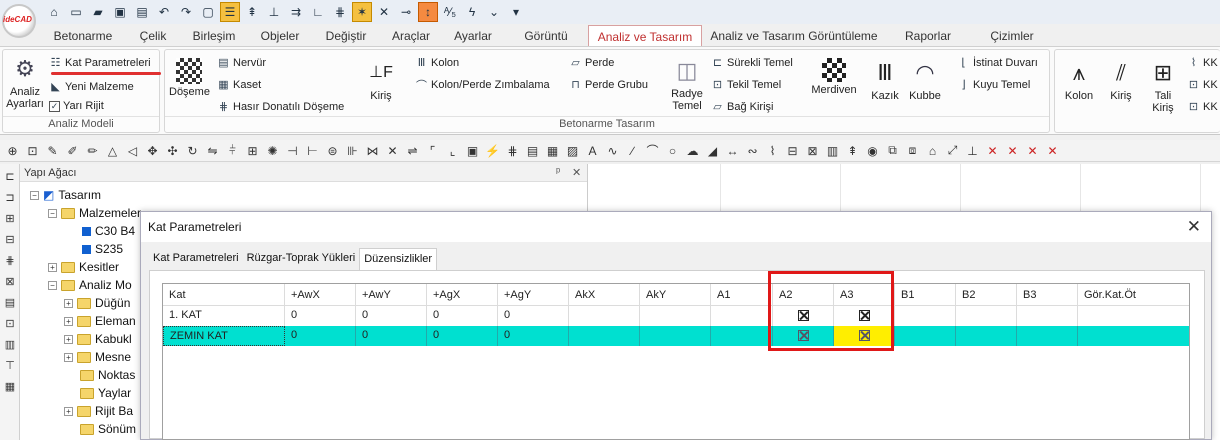  What do you see at coordinates (252, 150) in the screenshot?
I see `array-icon: ⊞` at bounding box center [252, 150].